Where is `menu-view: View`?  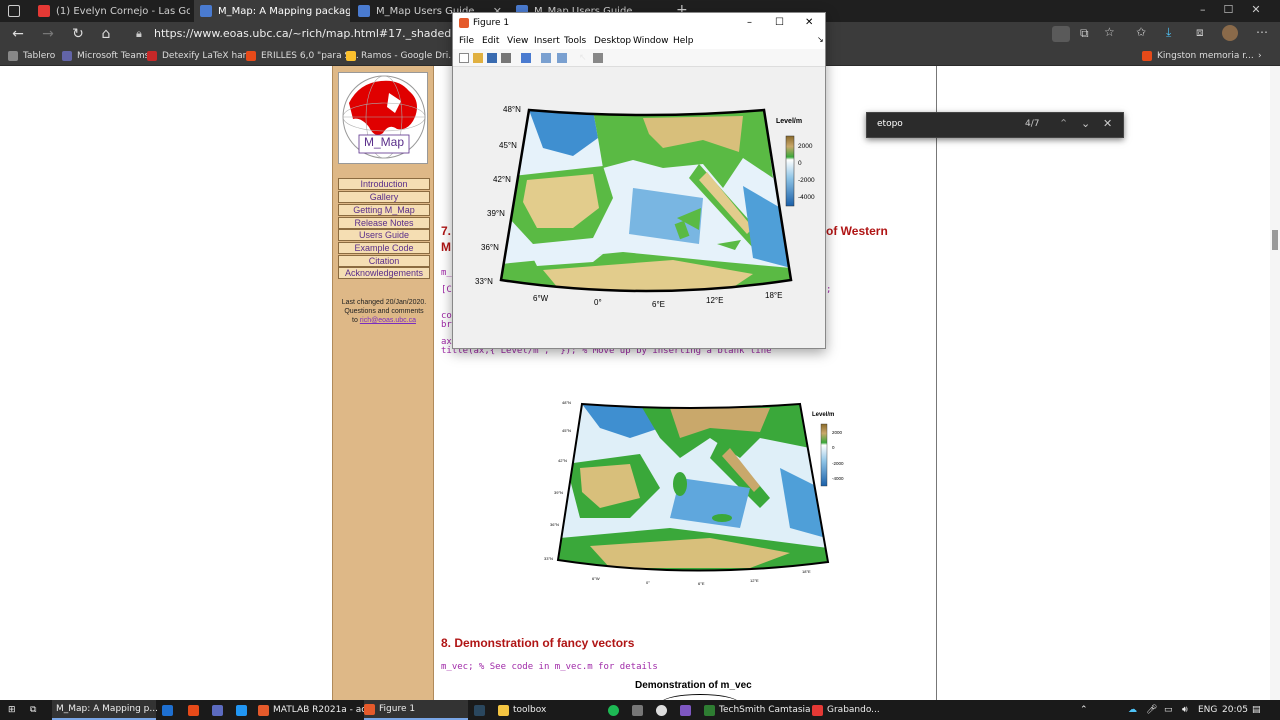 menu-view: View is located at coordinates (517, 41).